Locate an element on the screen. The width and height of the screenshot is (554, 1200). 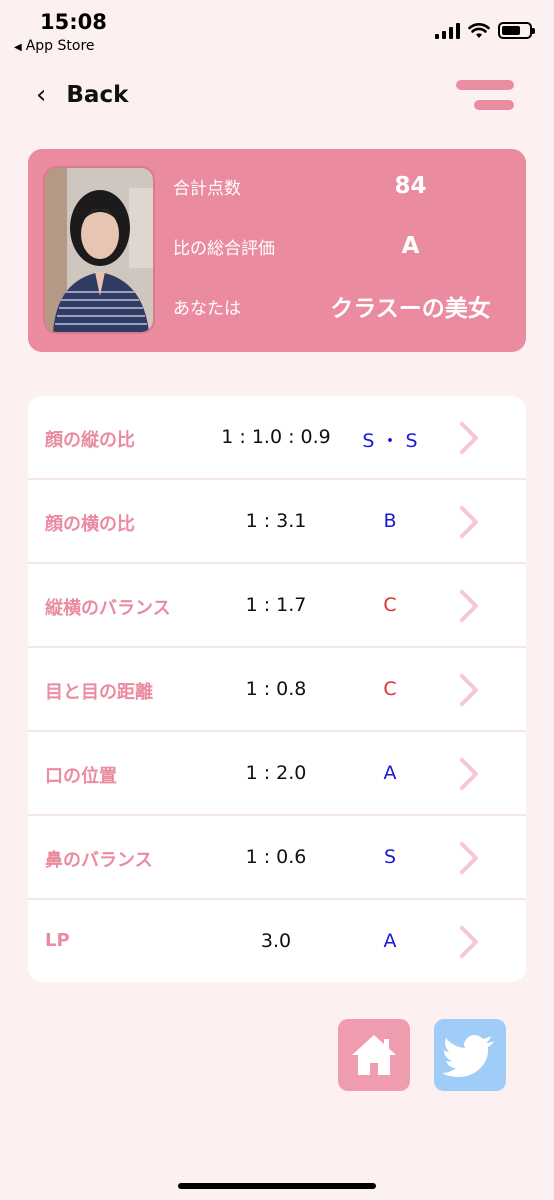
cellular-signal-icon is located at coordinates (447, 30).